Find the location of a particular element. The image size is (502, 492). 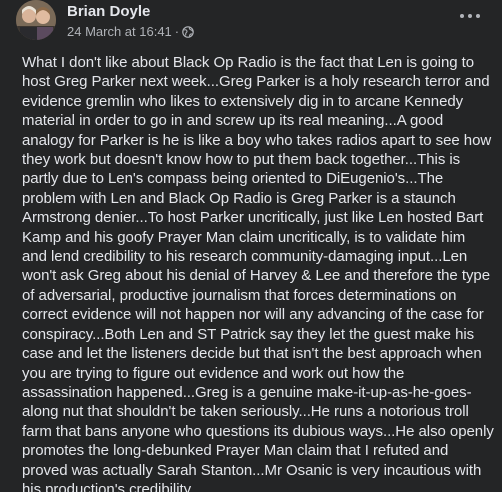

avatar-photo is located at coordinates (36, 20).